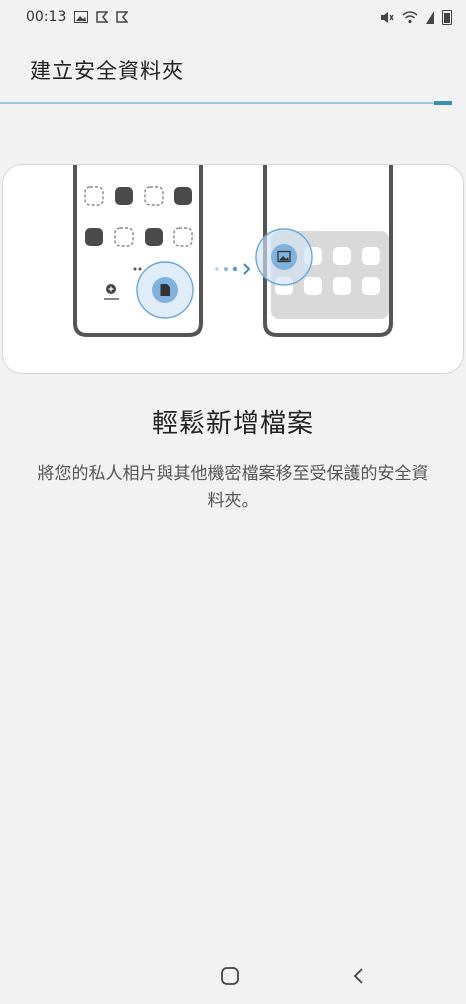  What do you see at coordinates (233, 17) in the screenshot?
I see `status-bar: 00:13` at bounding box center [233, 17].